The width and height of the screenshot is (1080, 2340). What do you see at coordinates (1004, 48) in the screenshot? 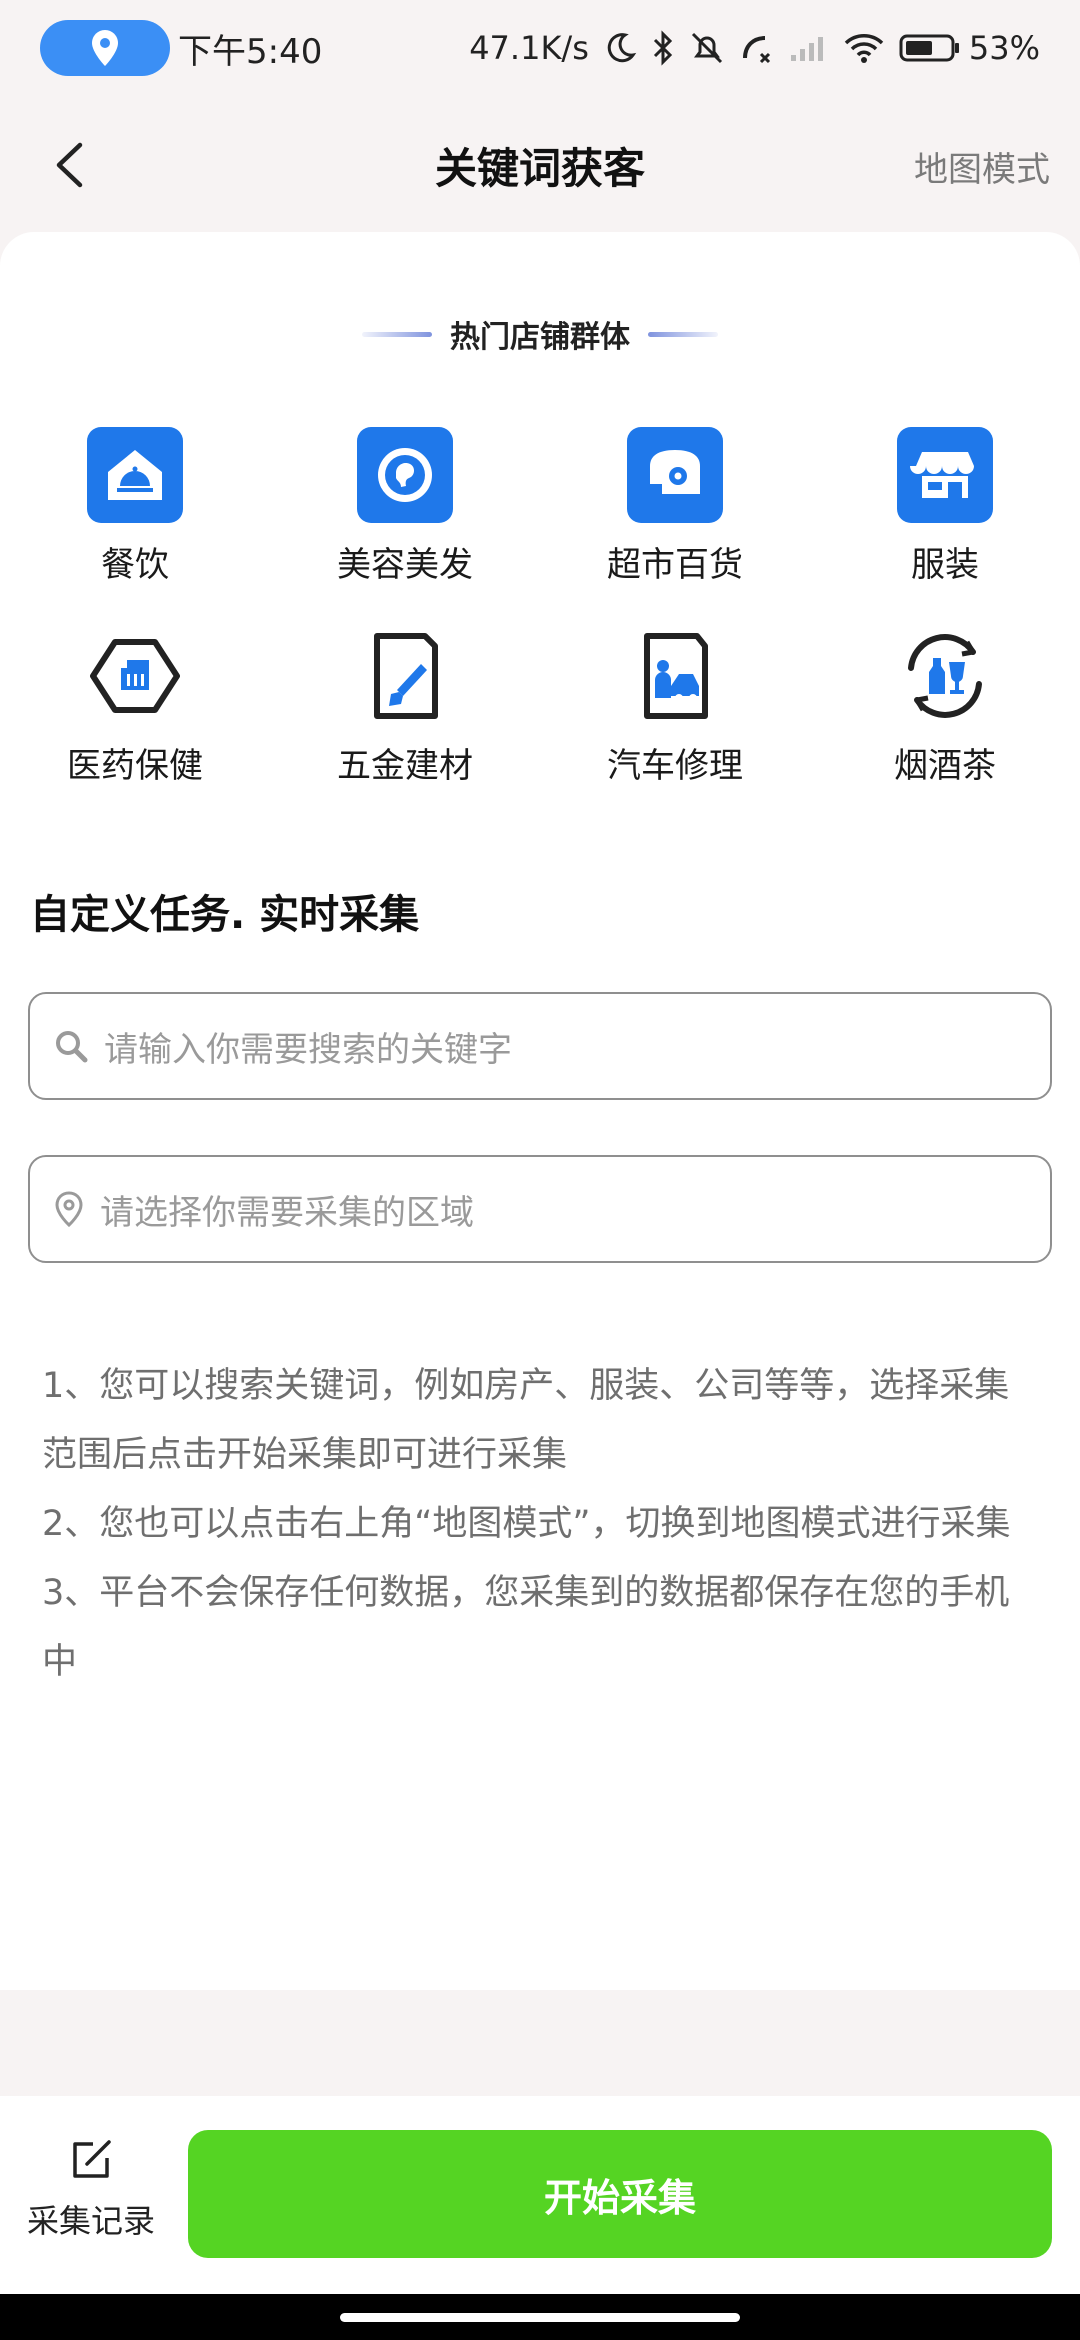
I see `battery-percent: 53%` at bounding box center [1004, 48].